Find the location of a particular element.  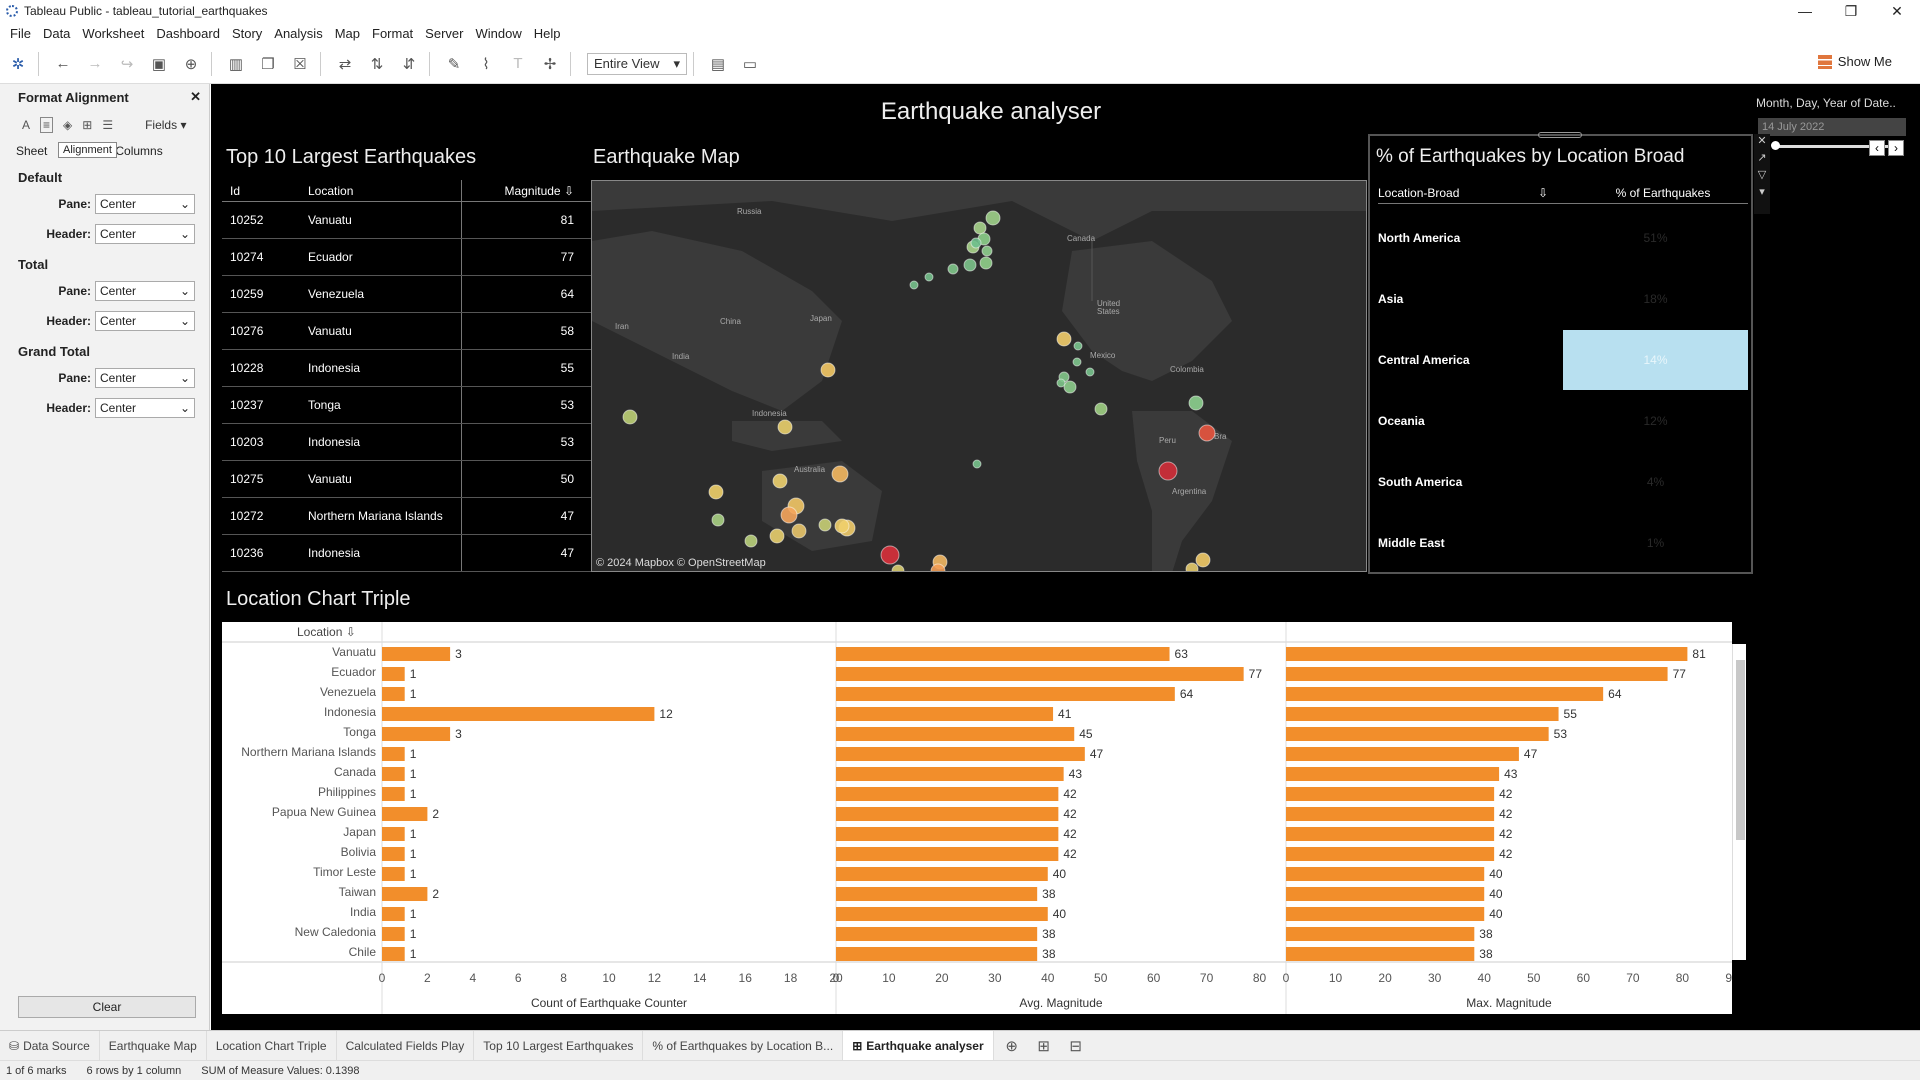

highlight-icon: ✎ is located at coordinates (454, 64).